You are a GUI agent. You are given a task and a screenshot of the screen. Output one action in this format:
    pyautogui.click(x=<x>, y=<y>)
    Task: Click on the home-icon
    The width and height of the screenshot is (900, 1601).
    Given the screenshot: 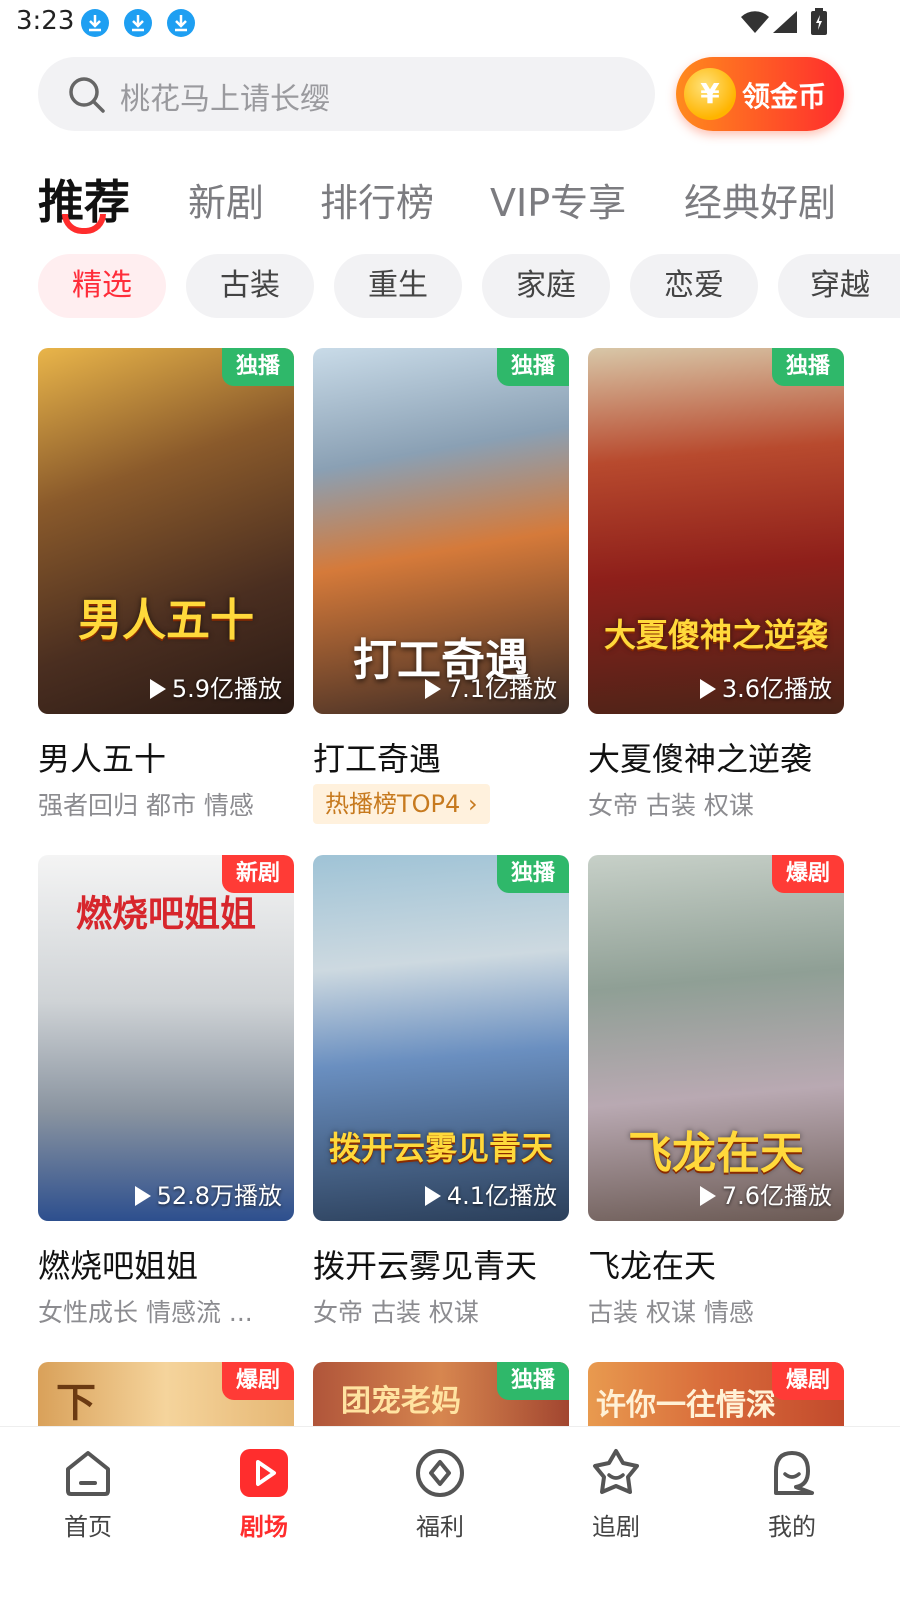 What is the action you would take?
    pyautogui.click(x=88, y=1473)
    